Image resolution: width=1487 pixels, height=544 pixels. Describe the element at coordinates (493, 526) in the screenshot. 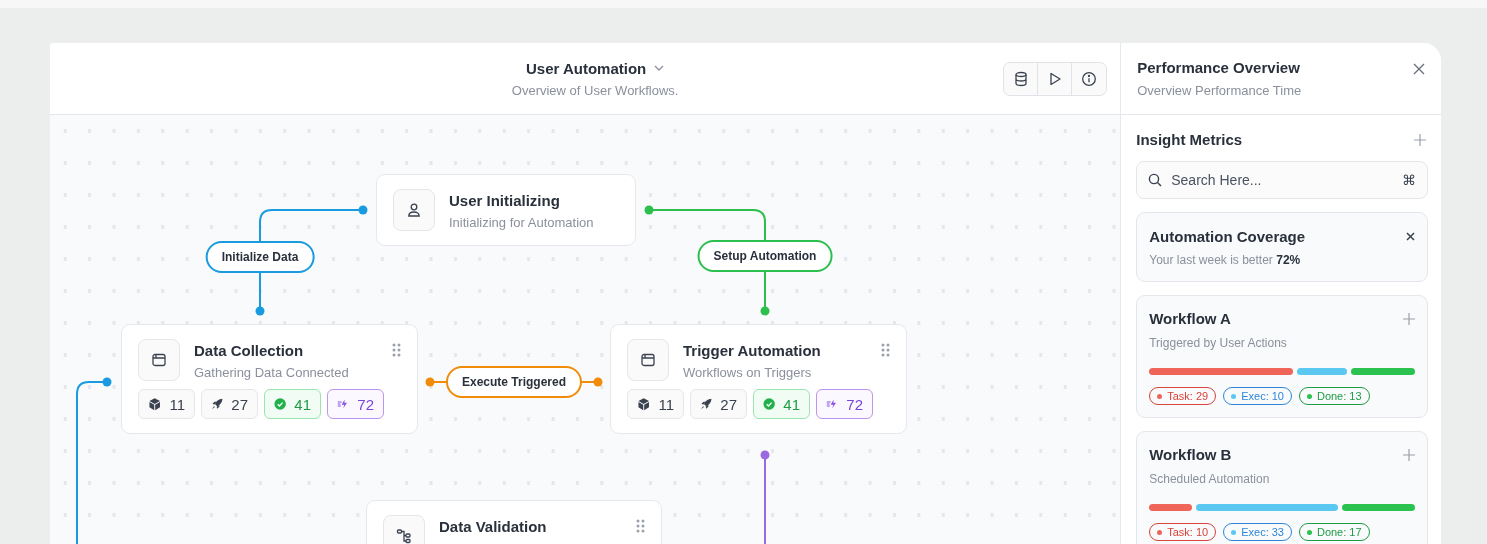

I see `node-title: Data Validation` at that location.